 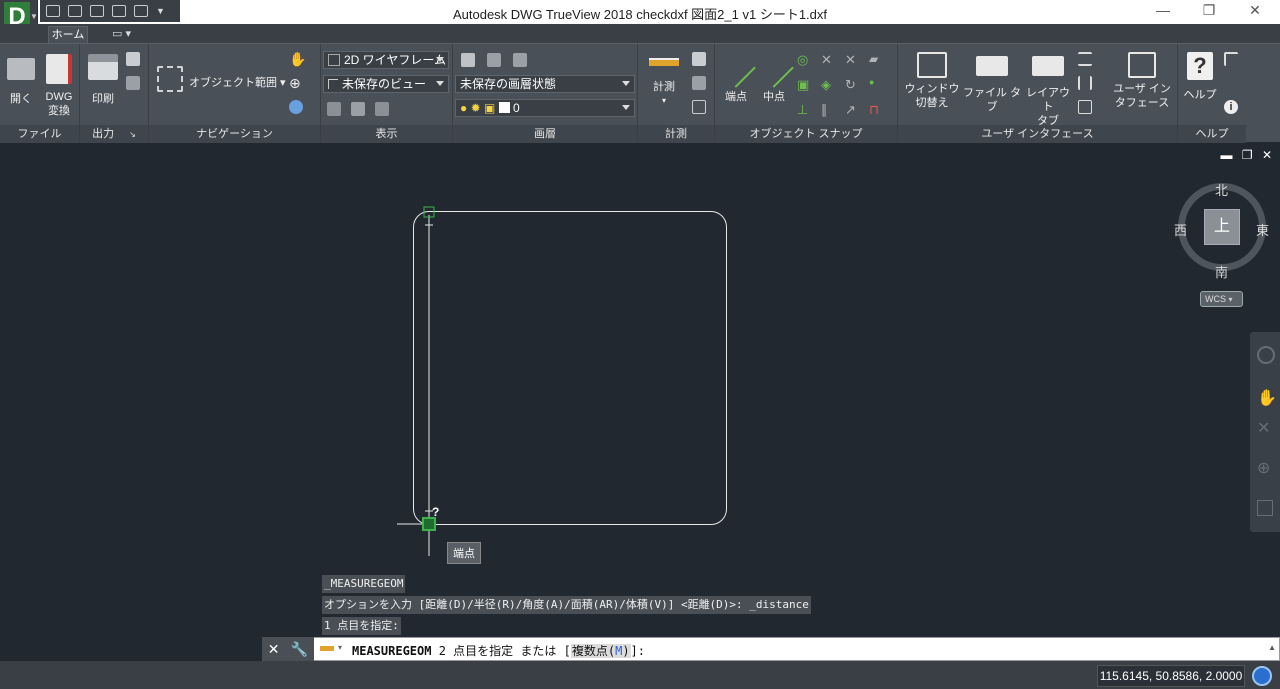 I want to click on snap-tooltip: 端点, so click(x=464, y=553).